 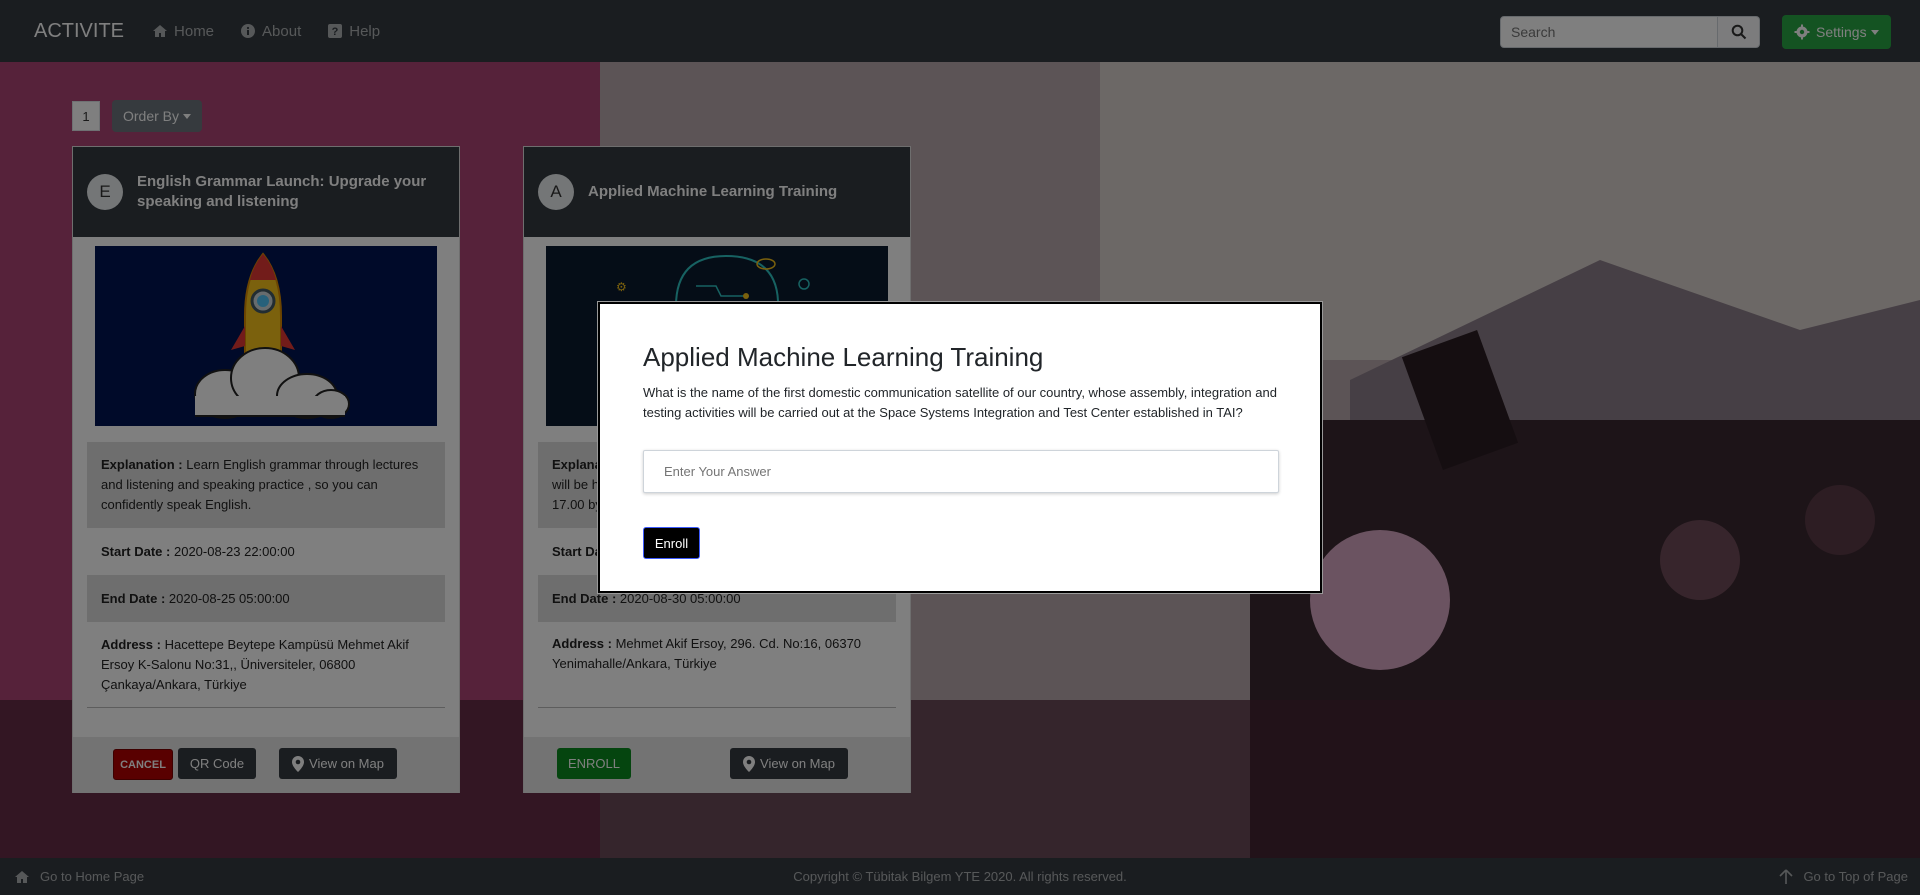 I want to click on modal-title: Applied Machine Learning Training, so click(x=843, y=357).